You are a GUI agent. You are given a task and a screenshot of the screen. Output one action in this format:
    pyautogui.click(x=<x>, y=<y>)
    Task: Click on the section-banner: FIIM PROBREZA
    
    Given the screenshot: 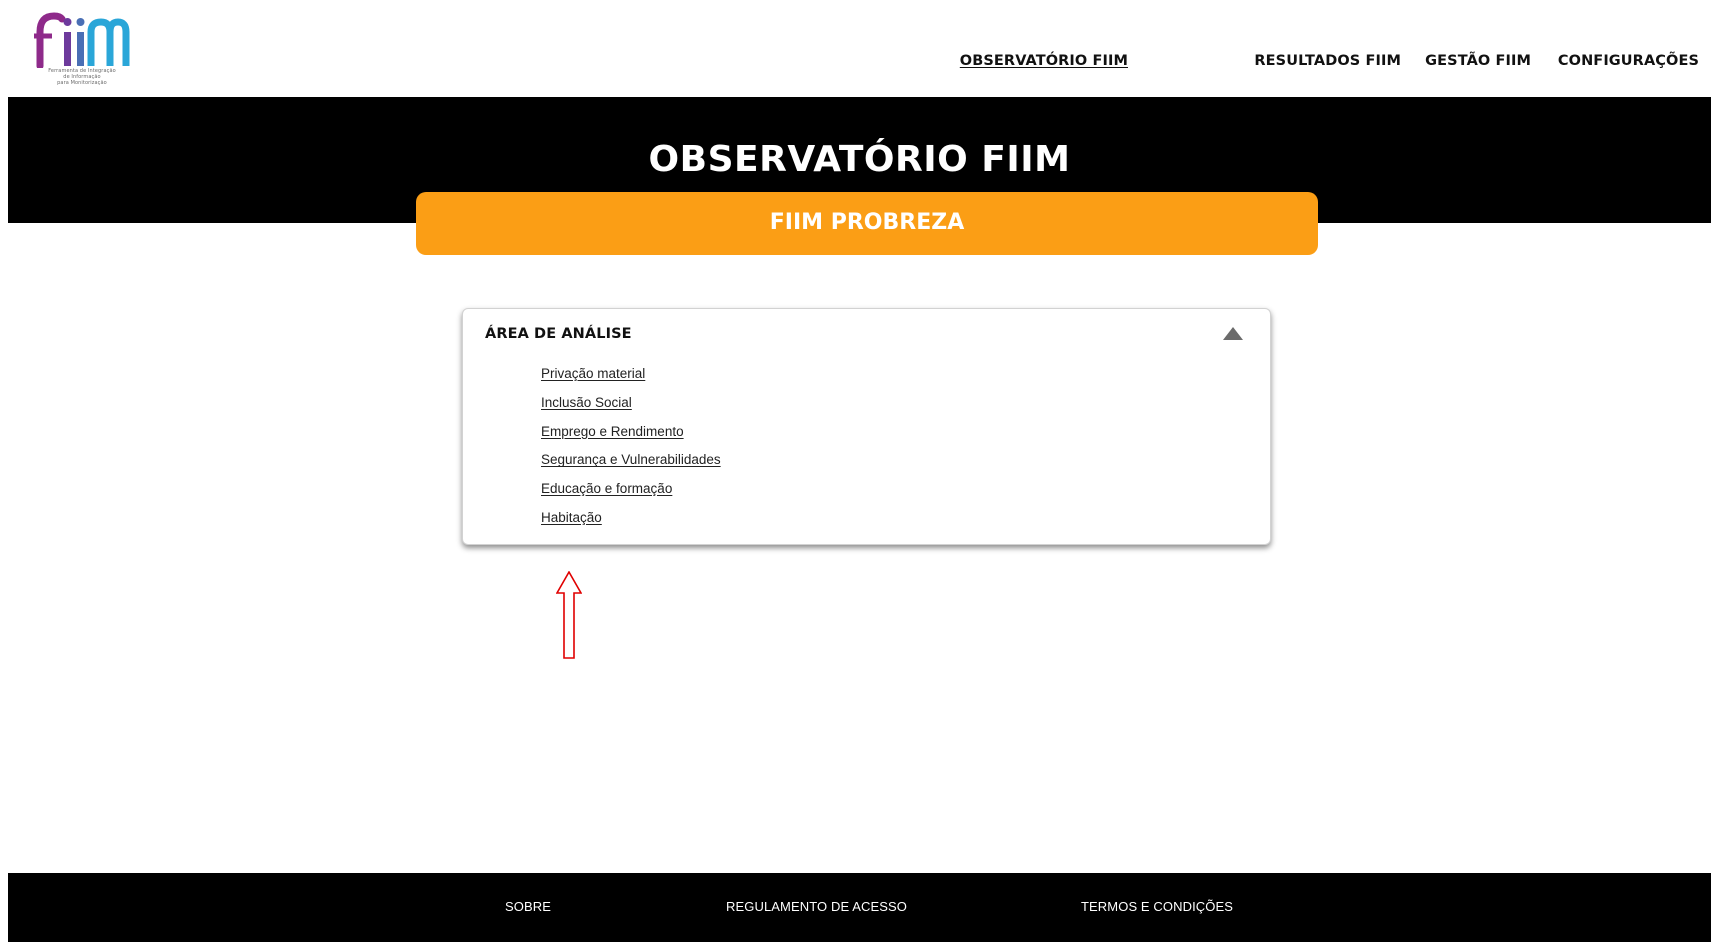 What is the action you would take?
    pyautogui.click(x=867, y=223)
    